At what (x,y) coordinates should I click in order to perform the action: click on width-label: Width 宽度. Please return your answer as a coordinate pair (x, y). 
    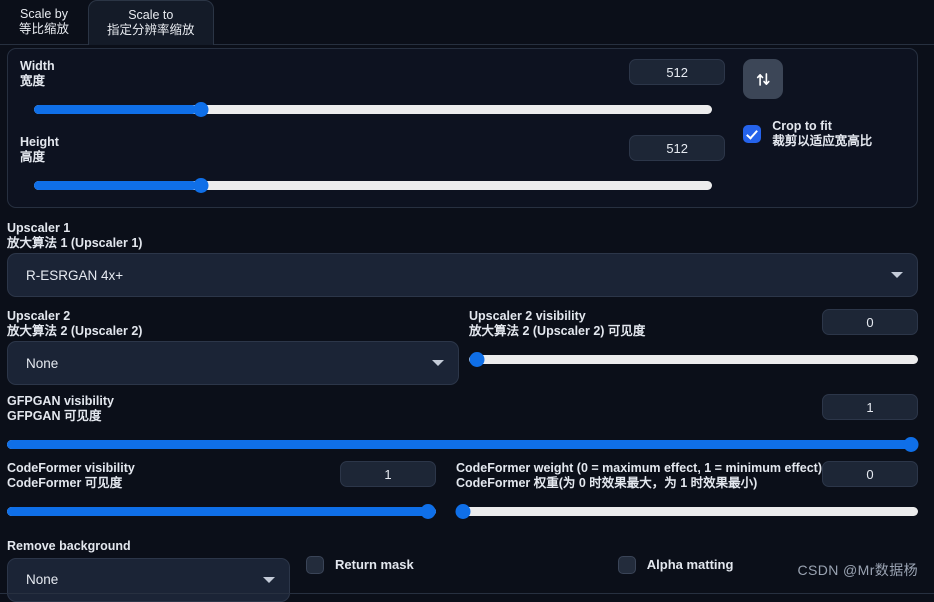
    Looking at the image, I should click on (324, 73).